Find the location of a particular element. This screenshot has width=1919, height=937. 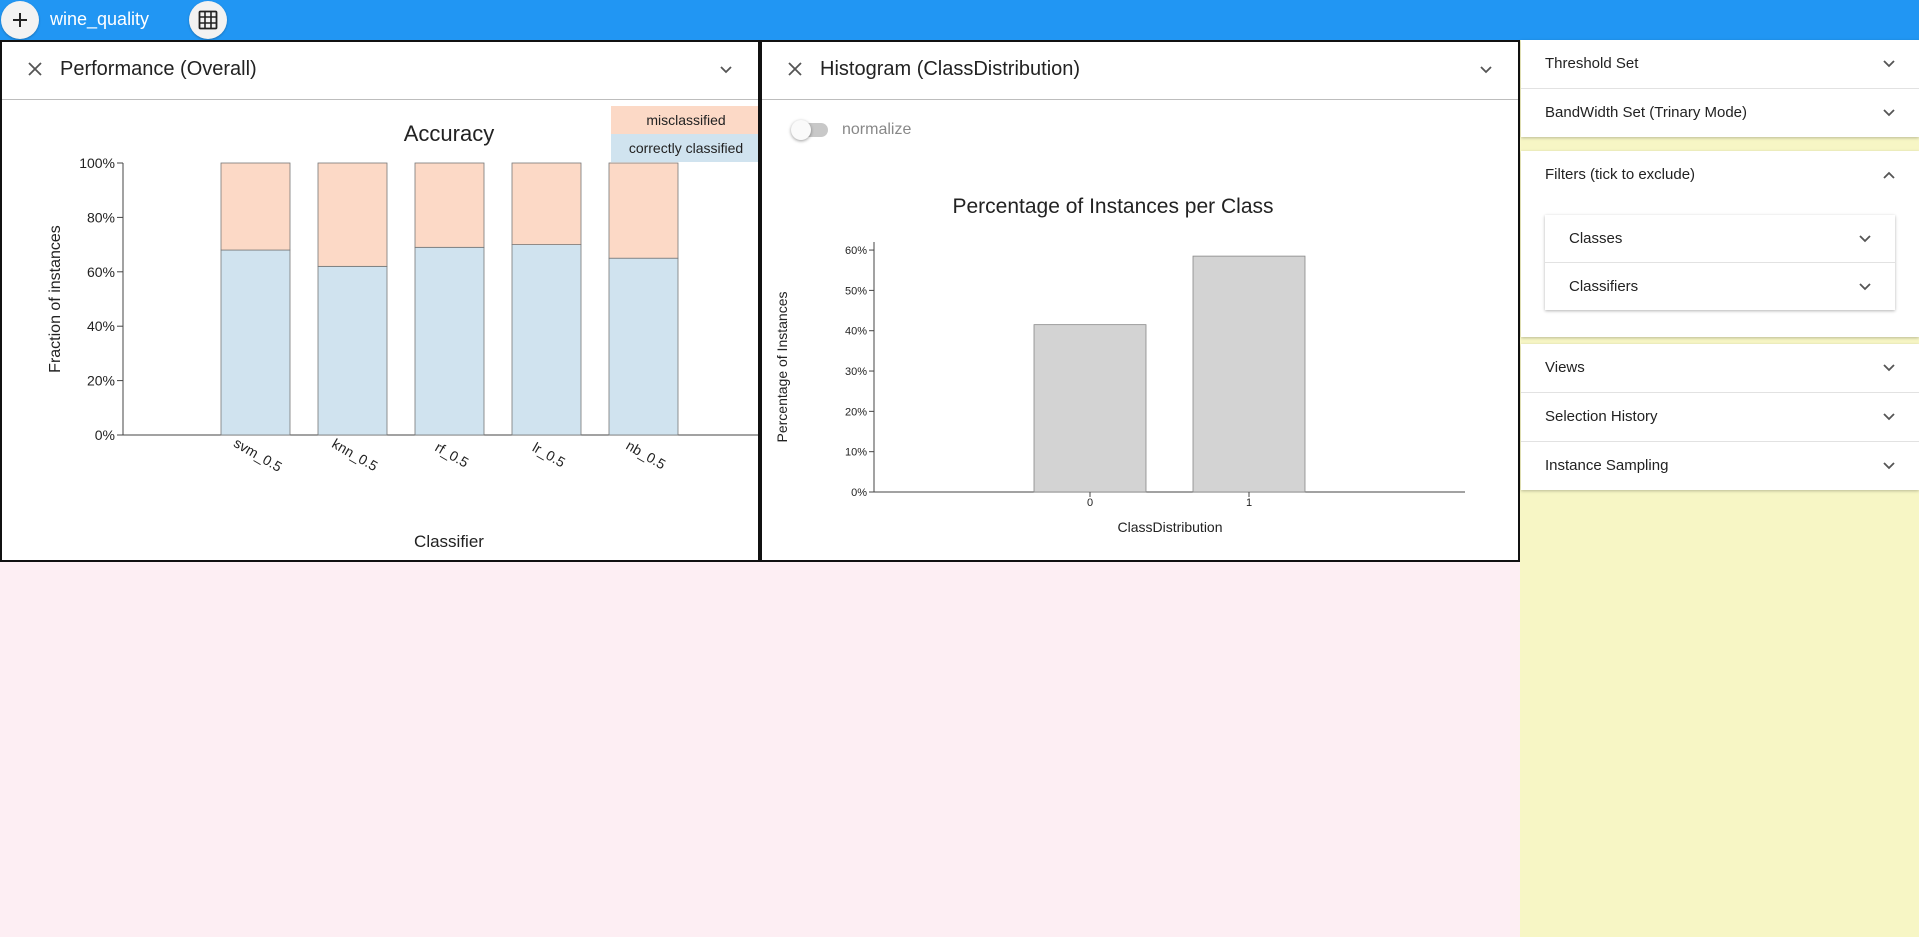

performance-panel-header: Performance (Overall) is located at coordinates (380, 71).